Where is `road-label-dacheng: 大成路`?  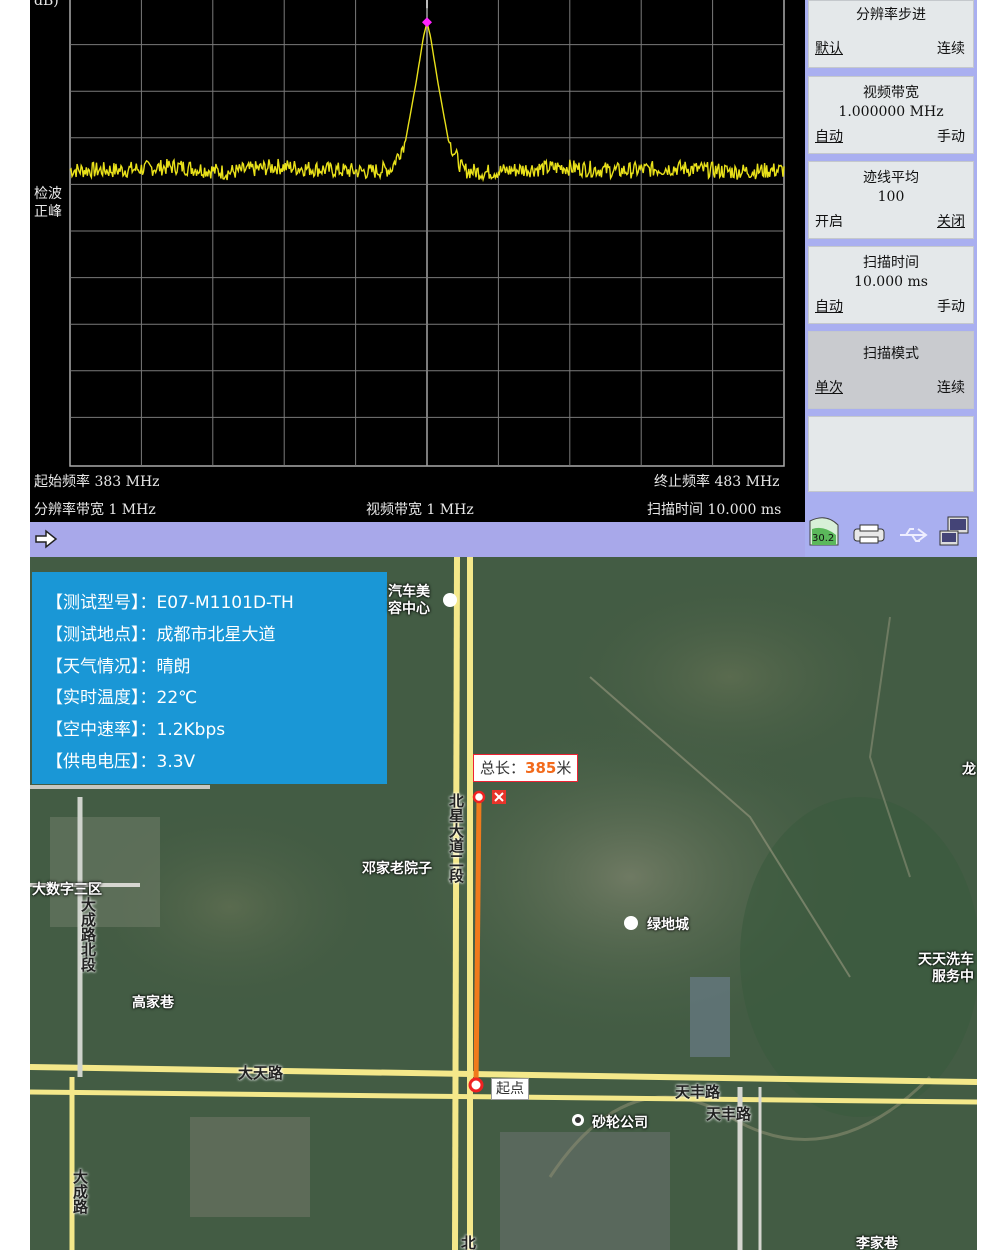 road-label-dacheng: 大成路 is located at coordinates (80, 1191).